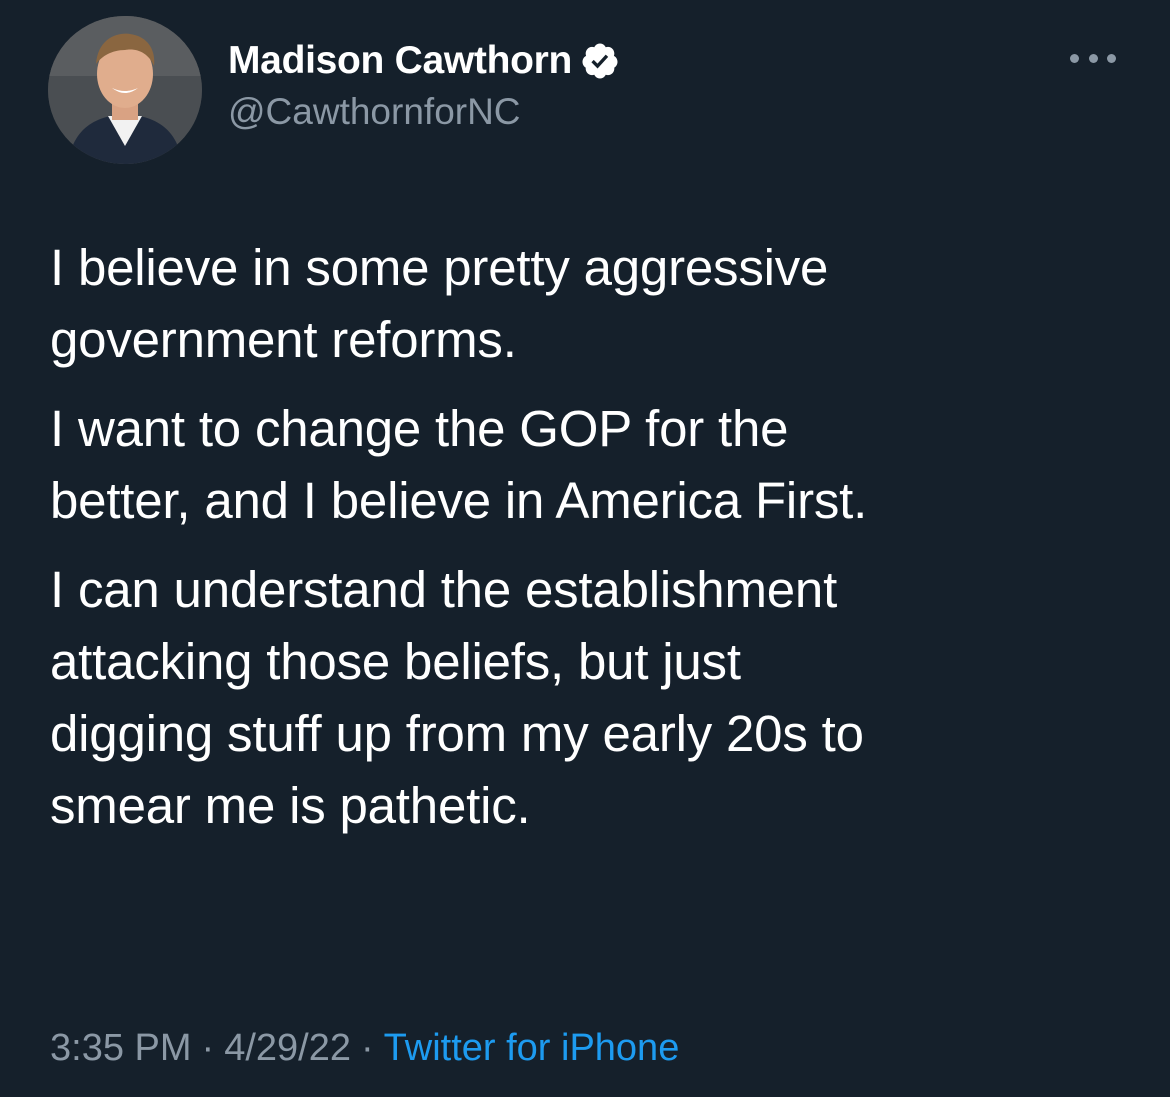 Image resolution: width=1170 pixels, height=1097 pixels. Describe the element at coordinates (600, 61) in the screenshot. I see `verified-badge-icon` at that location.